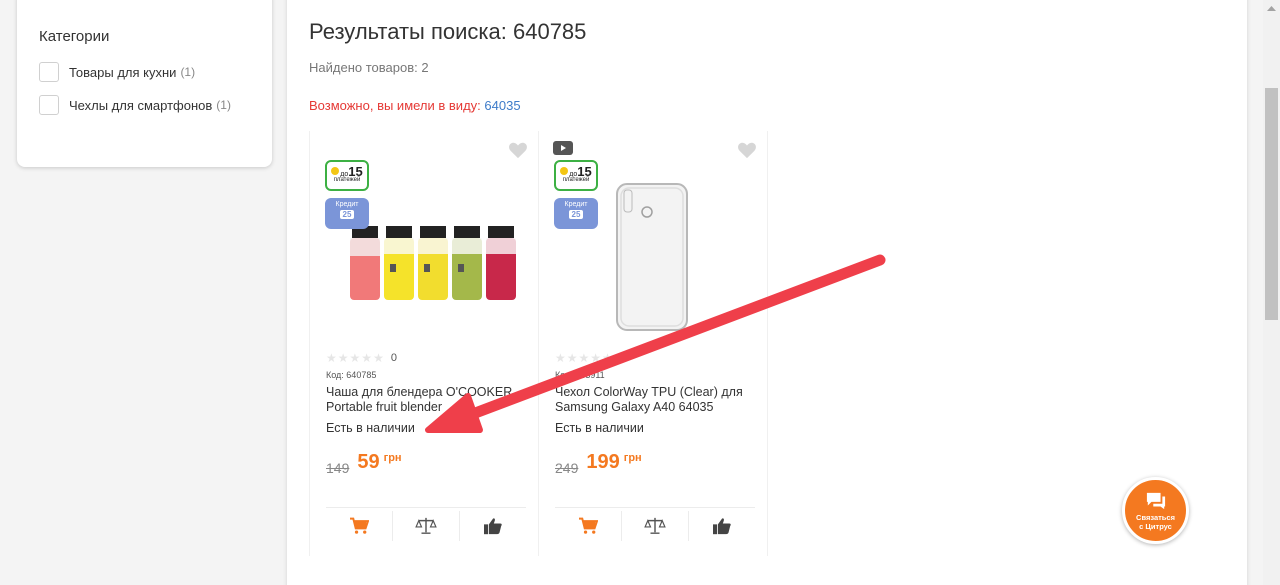  What do you see at coordinates (351, 375) in the screenshot?
I see `product-code: Код: 640785` at bounding box center [351, 375].